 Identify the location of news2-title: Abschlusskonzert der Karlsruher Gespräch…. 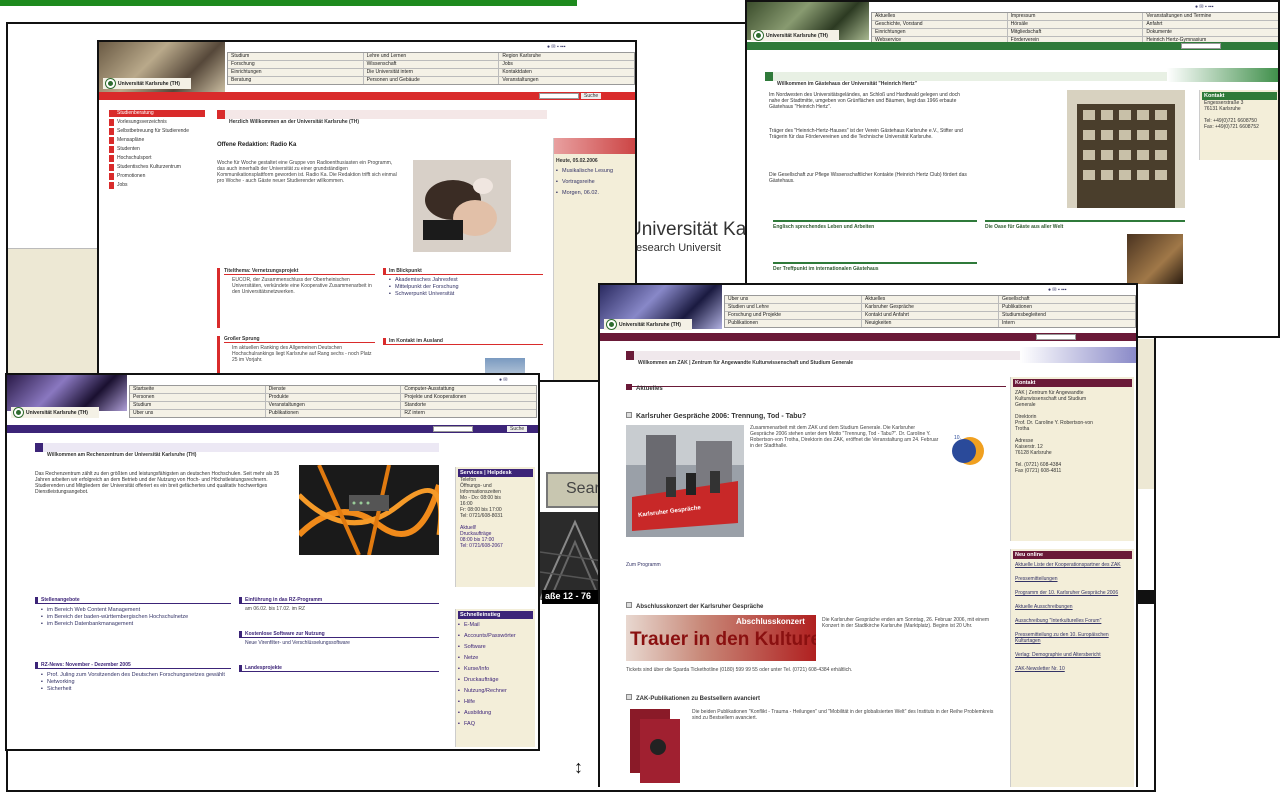
(699, 607).